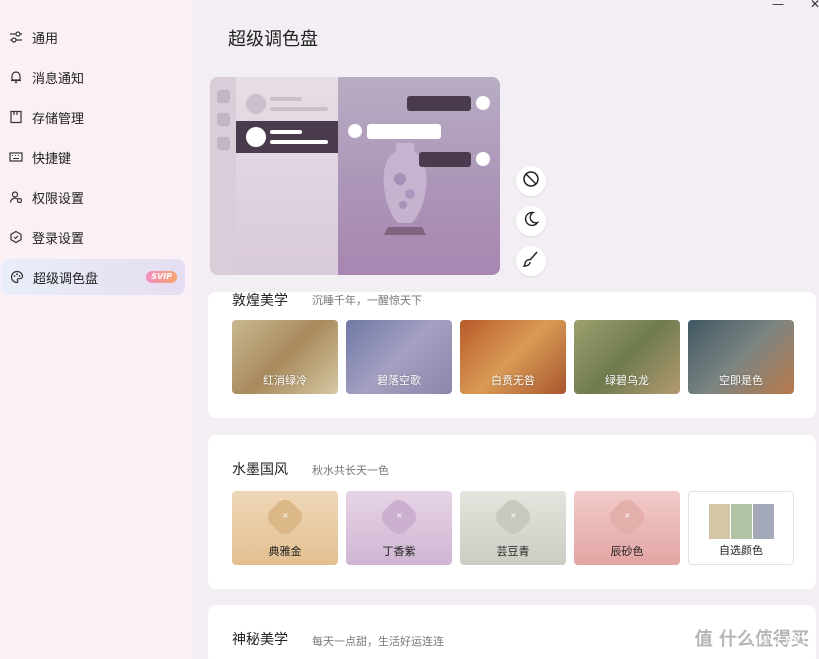  What do you see at coordinates (223, 176) in the screenshot?
I see `preview-toolbar` at bounding box center [223, 176].